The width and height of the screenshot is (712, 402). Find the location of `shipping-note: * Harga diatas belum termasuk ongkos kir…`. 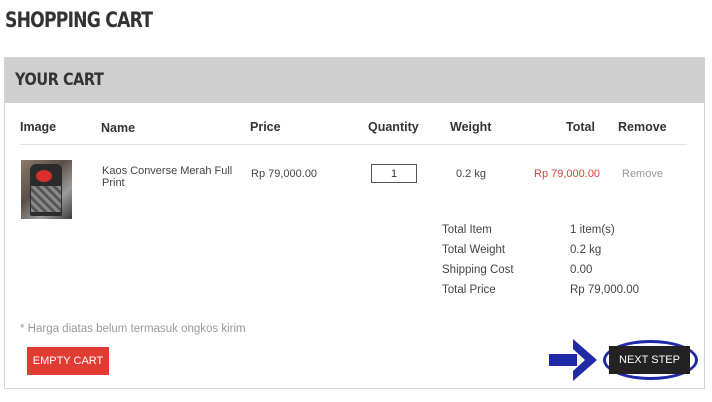

shipping-note: * Harga diatas belum termasuk ongkos kir… is located at coordinates (133, 329).